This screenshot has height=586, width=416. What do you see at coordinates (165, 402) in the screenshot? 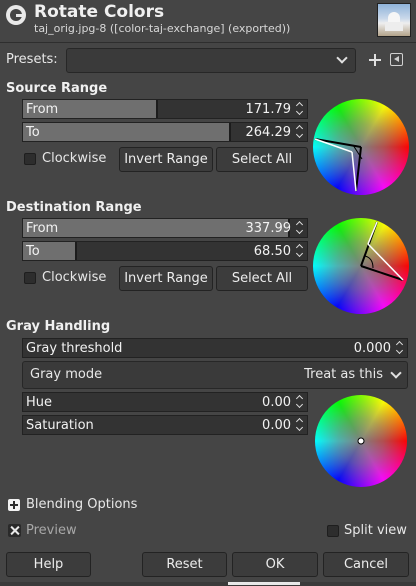
I see `hue-spinscale: Hue 0.00` at bounding box center [165, 402].